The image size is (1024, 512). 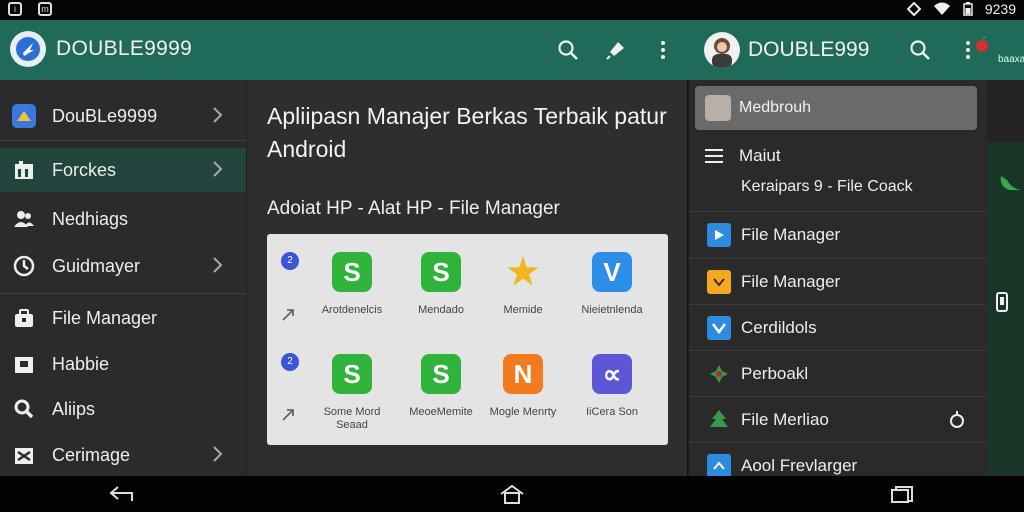 What do you see at coordinates (81, 363) in the screenshot?
I see `sidebar-item-label: Habbie` at bounding box center [81, 363].